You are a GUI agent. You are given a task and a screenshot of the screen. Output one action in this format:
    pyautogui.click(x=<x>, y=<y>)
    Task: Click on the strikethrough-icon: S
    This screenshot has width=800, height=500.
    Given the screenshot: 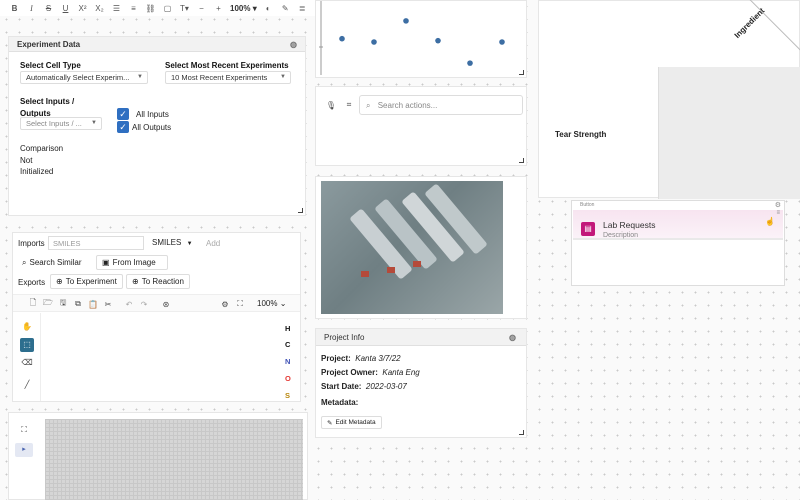 What is the action you would take?
    pyautogui.click(x=48, y=8)
    